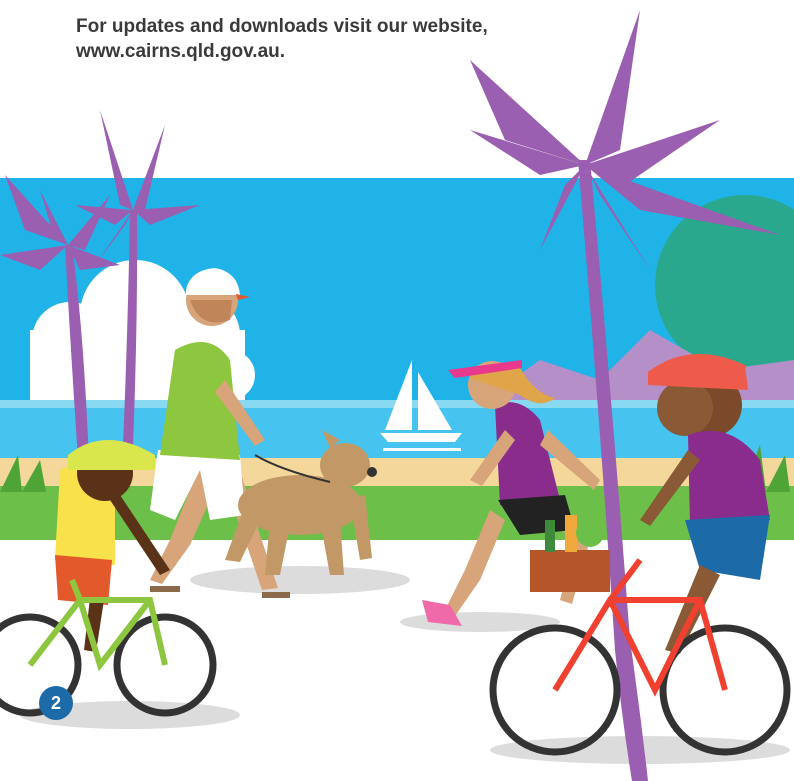 The width and height of the screenshot is (794, 781). Describe the element at coordinates (570, 571) in the screenshot. I see `basket` at that location.